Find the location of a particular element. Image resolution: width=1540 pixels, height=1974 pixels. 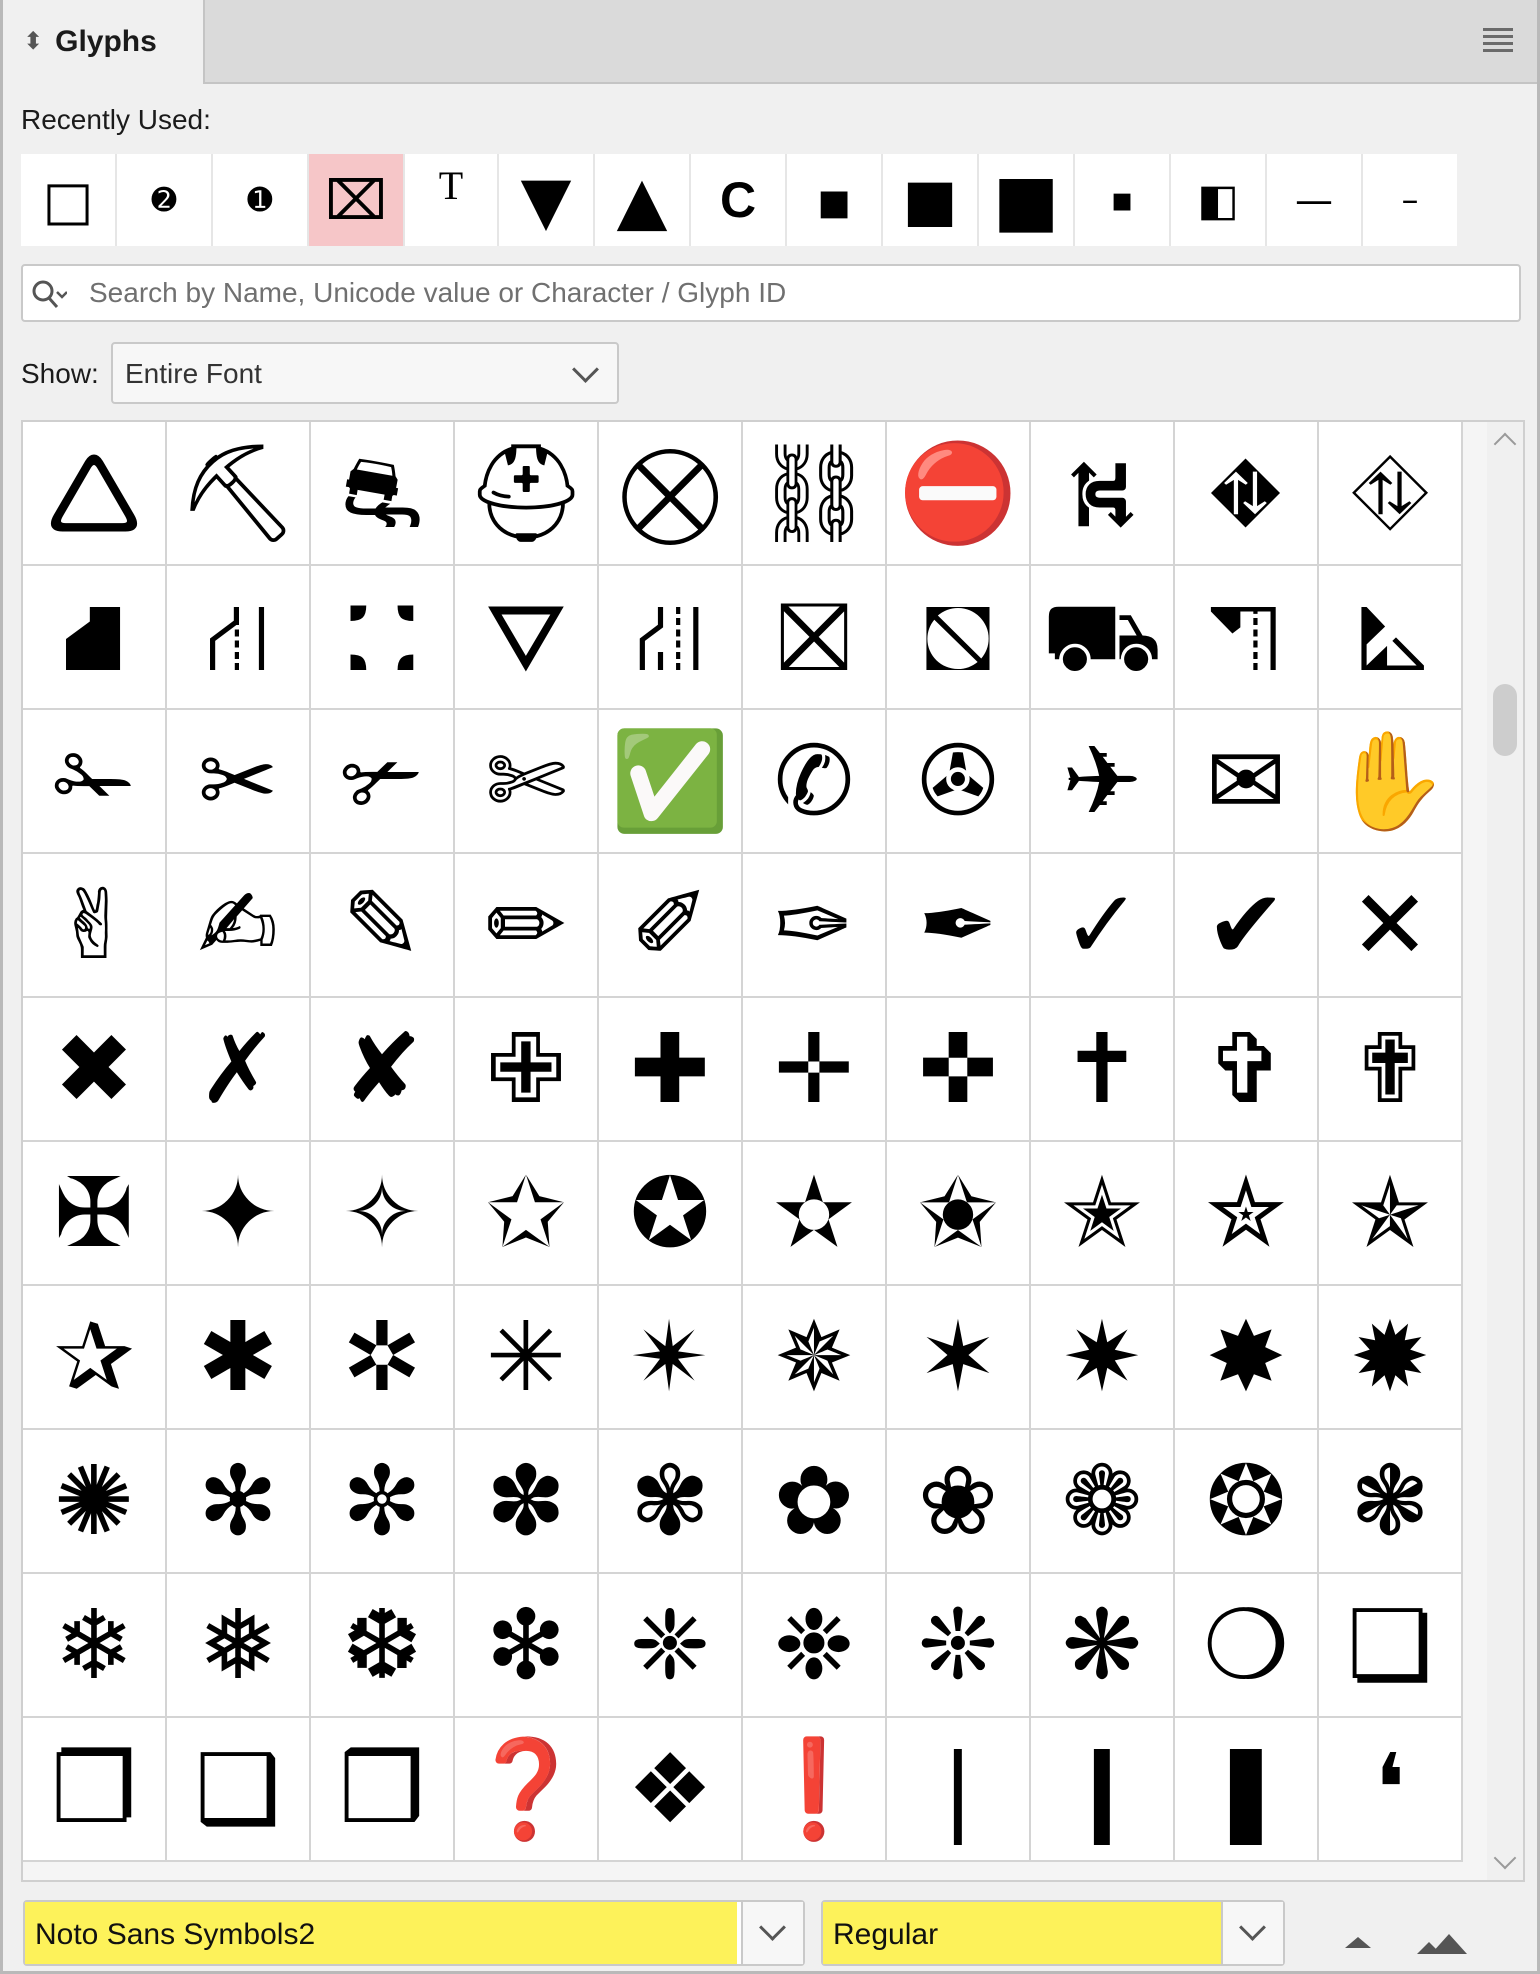

glyph-cell: ❘ is located at coordinates (959, 1790).